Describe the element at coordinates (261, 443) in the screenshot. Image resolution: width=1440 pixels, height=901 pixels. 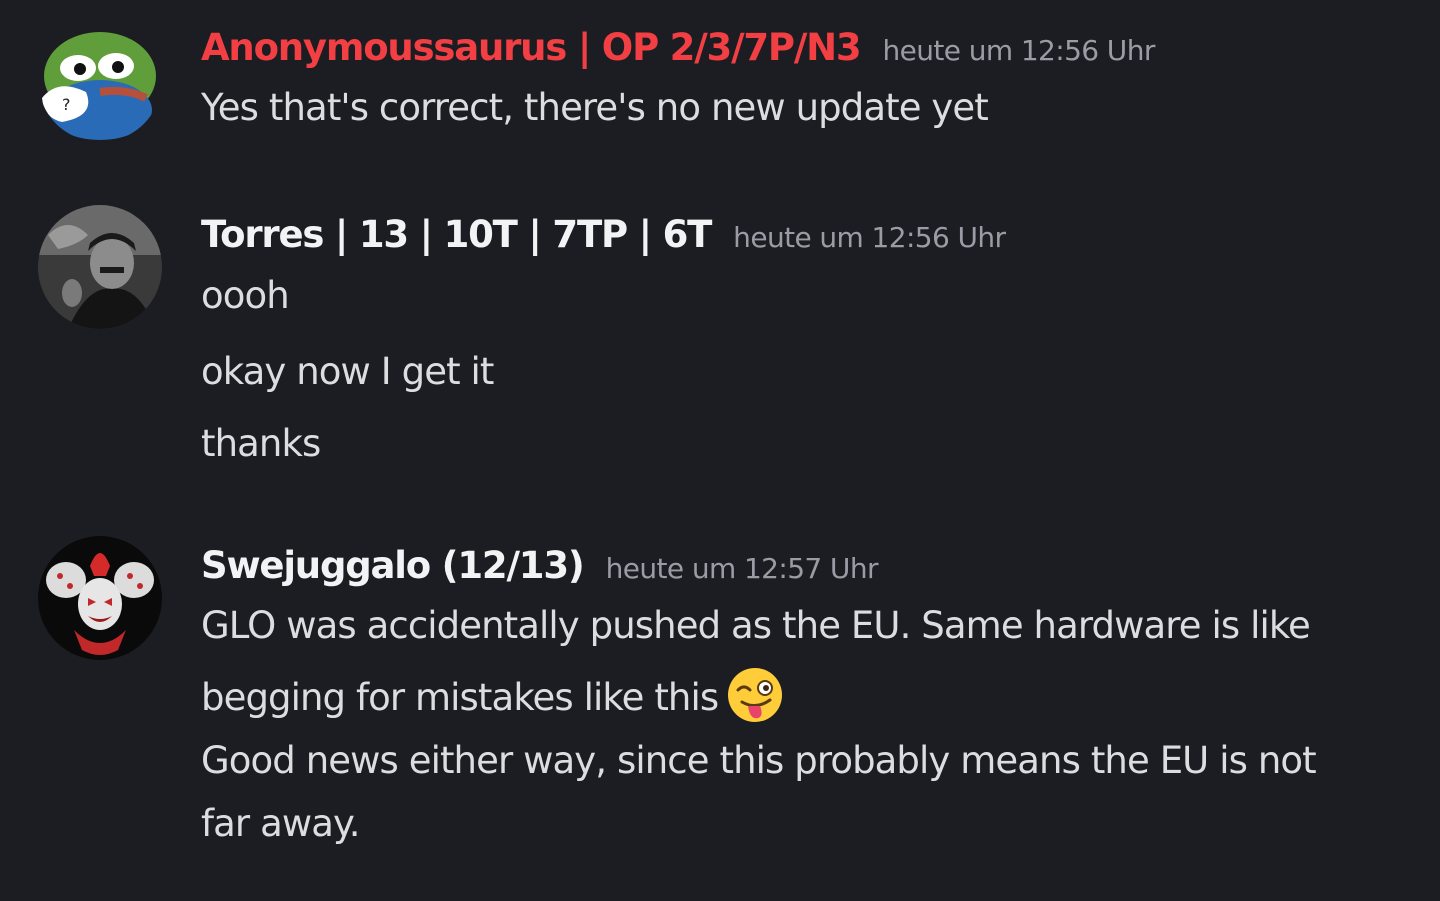
I see `message-text: thanks` at that location.